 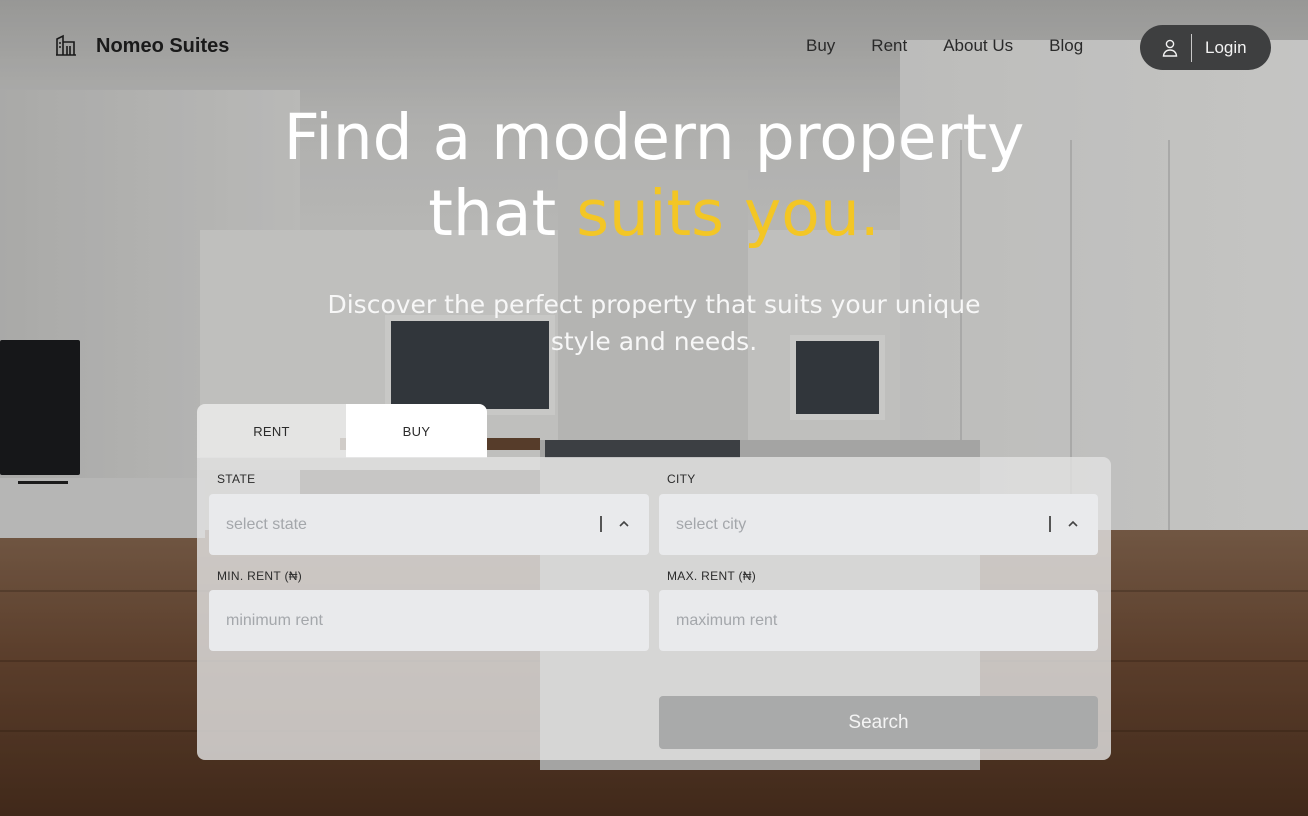 I want to click on search-tabs: RENT BUY, so click(x=342, y=431).